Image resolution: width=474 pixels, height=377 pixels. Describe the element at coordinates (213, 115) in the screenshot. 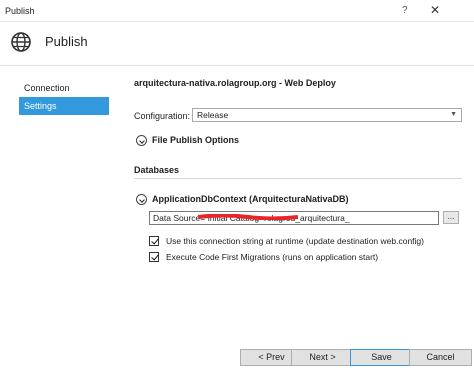

I see `configuration-value: Release` at that location.